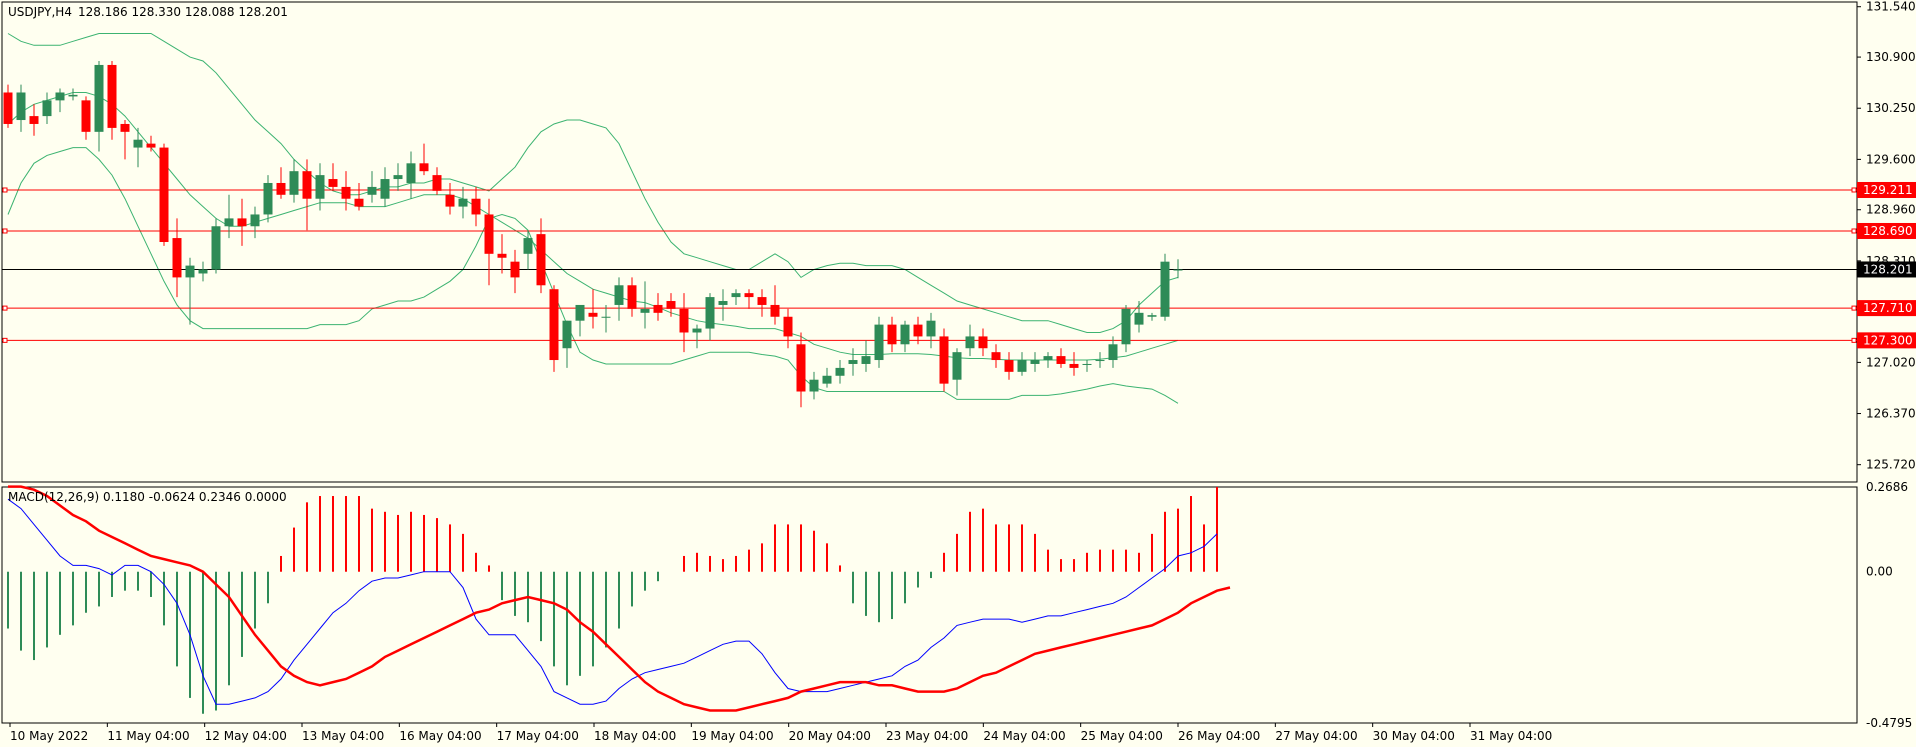 Image resolution: width=1916 pixels, height=747 pixels. What do you see at coordinates (538, 736) in the screenshot?
I see `time-tick-label: 17 May 04:00` at bounding box center [538, 736].